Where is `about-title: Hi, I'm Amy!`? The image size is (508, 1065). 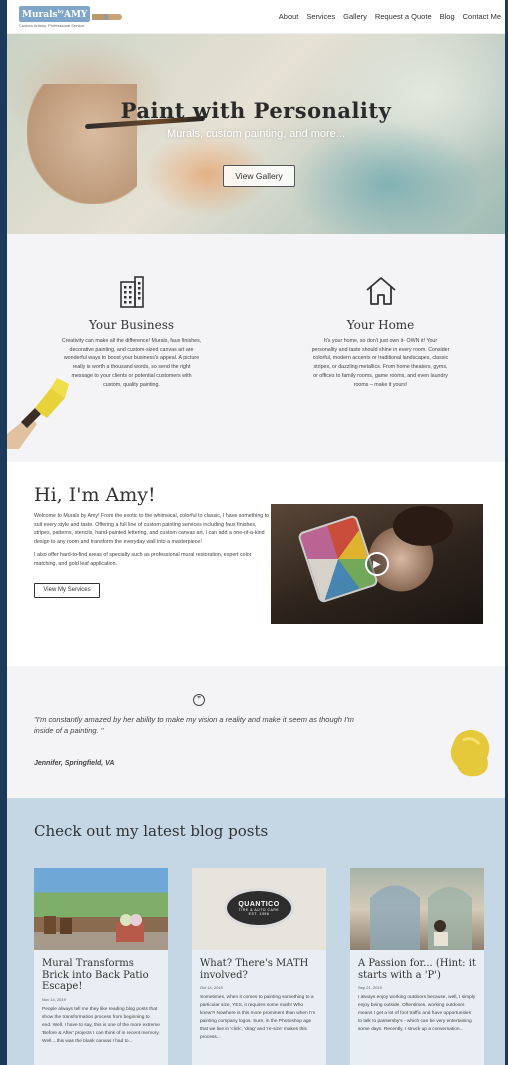
about-title: Hi, I'm Amy! is located at coordinates (95, 495).